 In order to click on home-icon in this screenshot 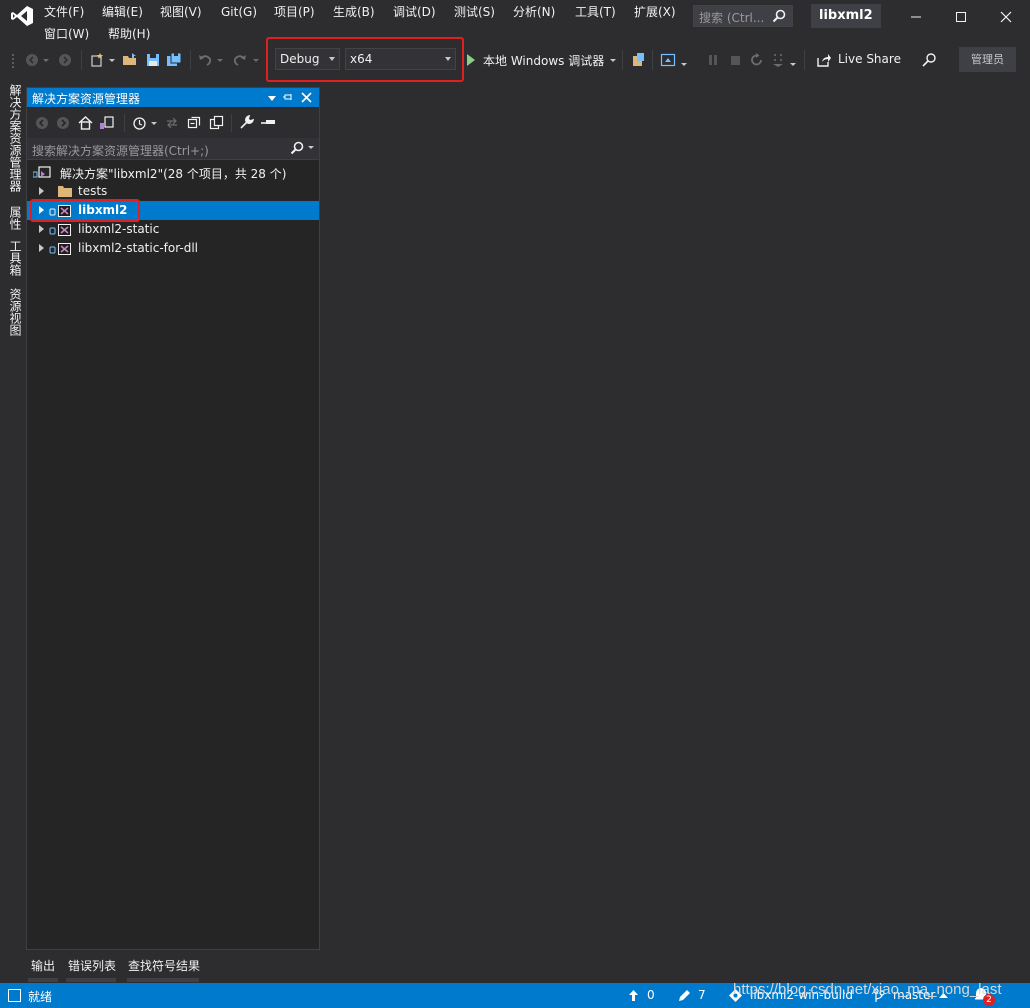, I will do `click(85, 122)`.